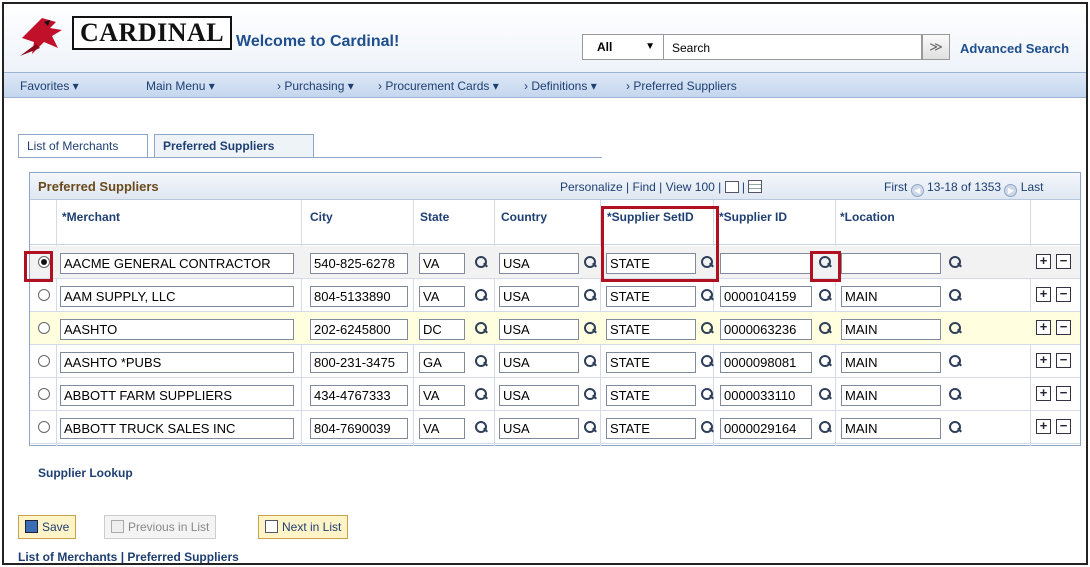 The height and width of the screenshot is (567, 1090). Describe the element at coordinates (766, 296) in the screenshot. I see `supplier-id-field: 0000104159` at that location.